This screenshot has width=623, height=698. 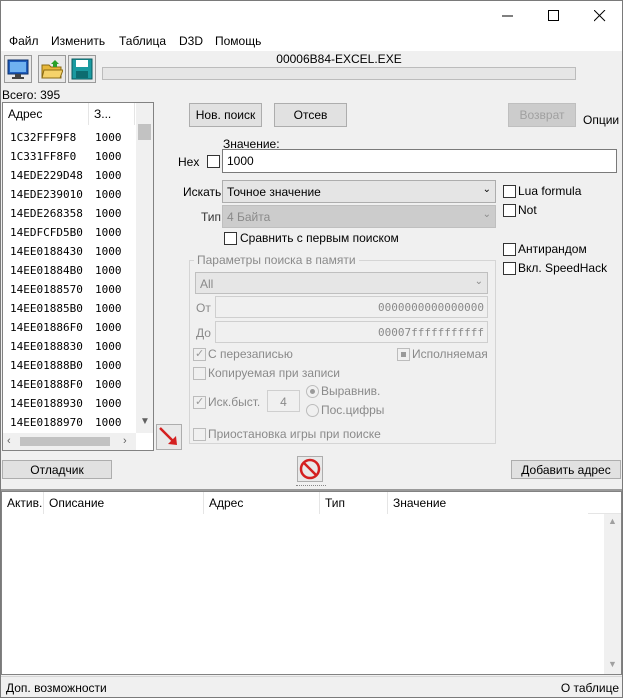 What do you see at coordinates (191, 41) in the screenshot?
I see `menu-d3d: D3D` at bounding box center [191, 41].